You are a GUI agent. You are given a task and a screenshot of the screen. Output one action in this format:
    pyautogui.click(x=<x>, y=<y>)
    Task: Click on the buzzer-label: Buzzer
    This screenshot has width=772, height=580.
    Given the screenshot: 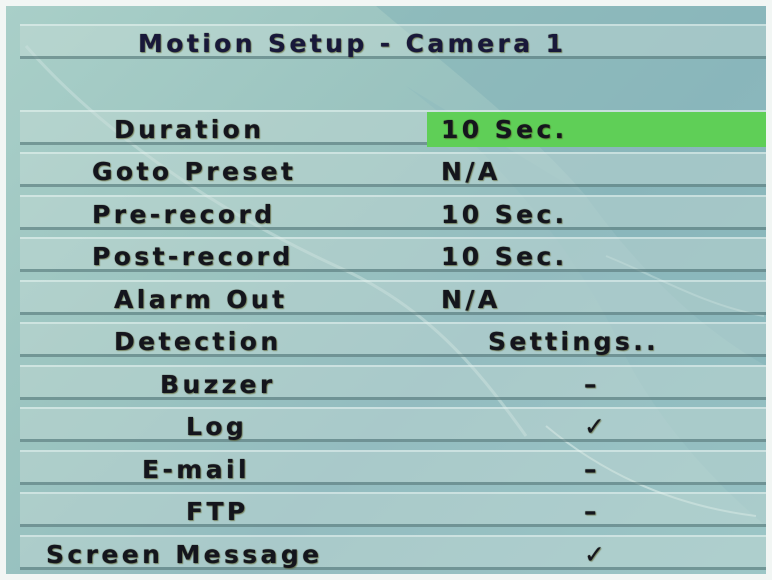 What is the action you would take?
    pyautogui.click(x=218, y=384)
    